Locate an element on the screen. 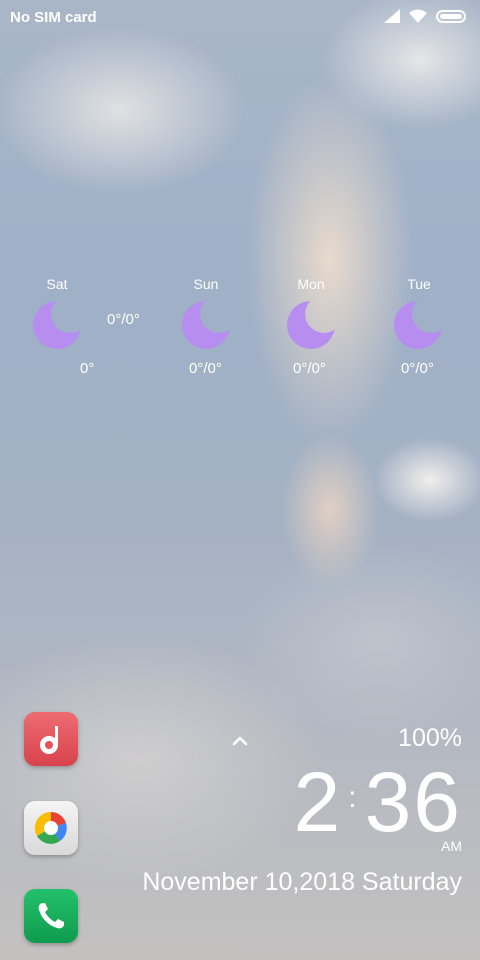 The height and width of the screenshot is (960, 480). browser-icon is located at coordinates (50, 827).